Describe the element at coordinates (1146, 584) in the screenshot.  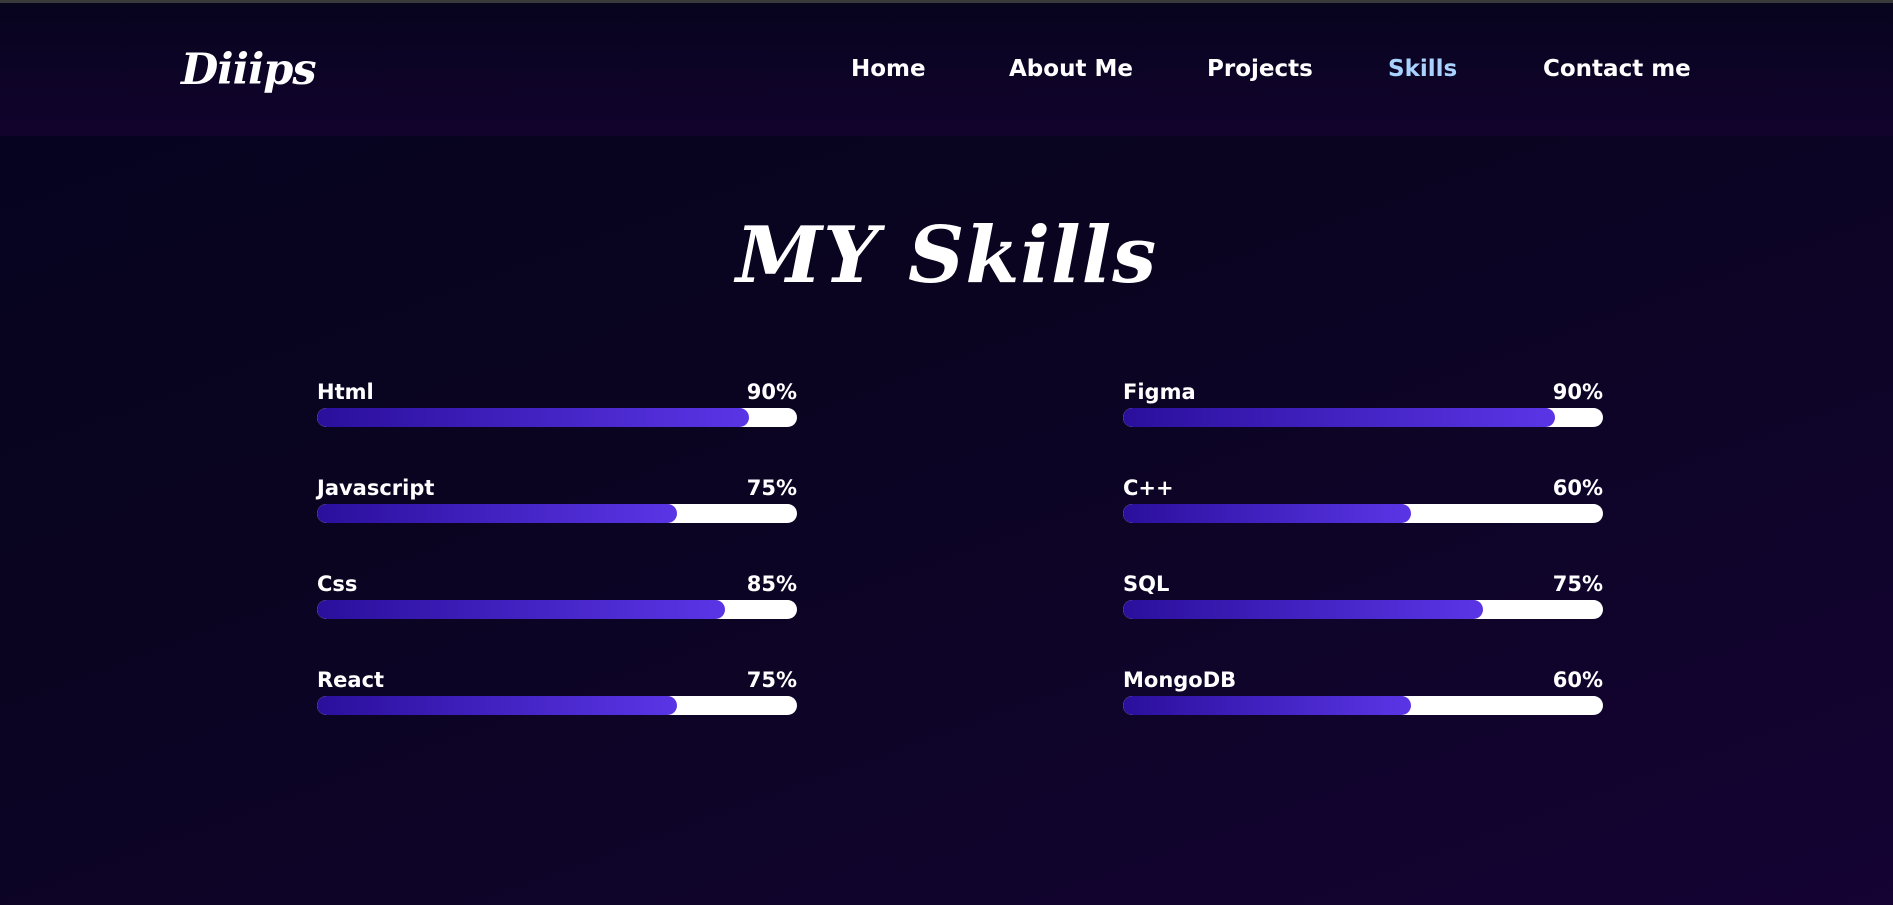
I see `skill-name: SQL` at that location.